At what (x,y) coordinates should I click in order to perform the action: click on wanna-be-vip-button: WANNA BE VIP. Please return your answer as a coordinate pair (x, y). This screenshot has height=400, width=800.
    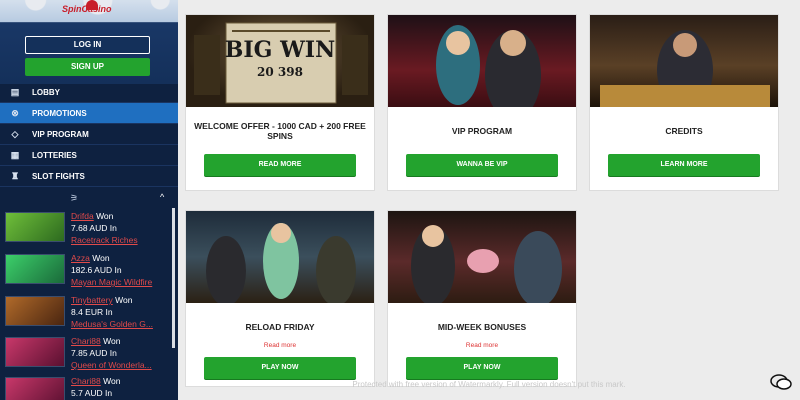
    Looking at the image, I should click on (482, 165).